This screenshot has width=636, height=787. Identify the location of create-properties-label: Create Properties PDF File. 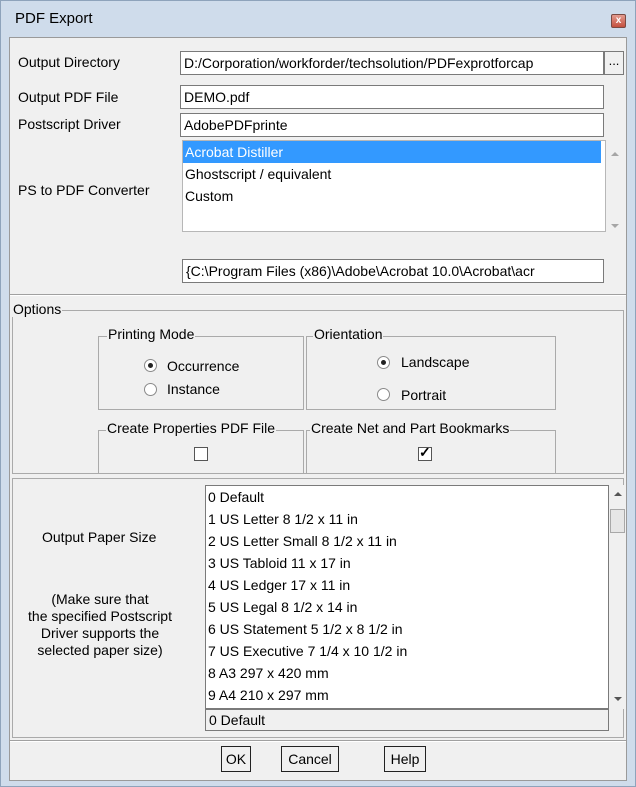
(191, 428).